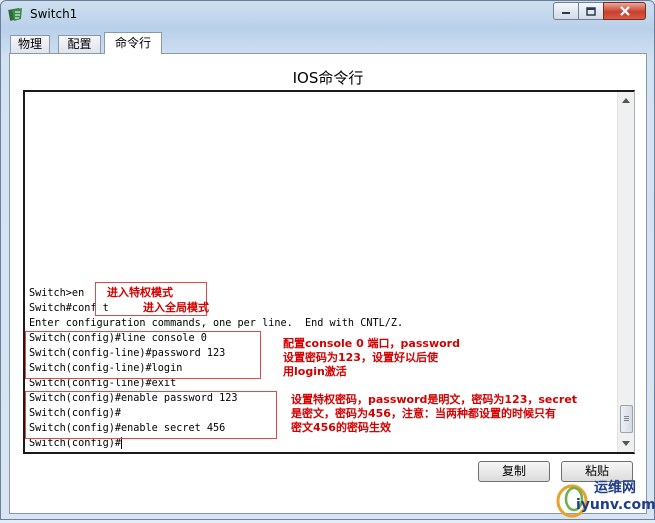 Image resolution: width=655 pixels, height=523 pixels. What do you see at coordinates (75, 443) in the screenshot?
I see `terminal-prompt: Switch(config)#` at bounding box center [75, 443].